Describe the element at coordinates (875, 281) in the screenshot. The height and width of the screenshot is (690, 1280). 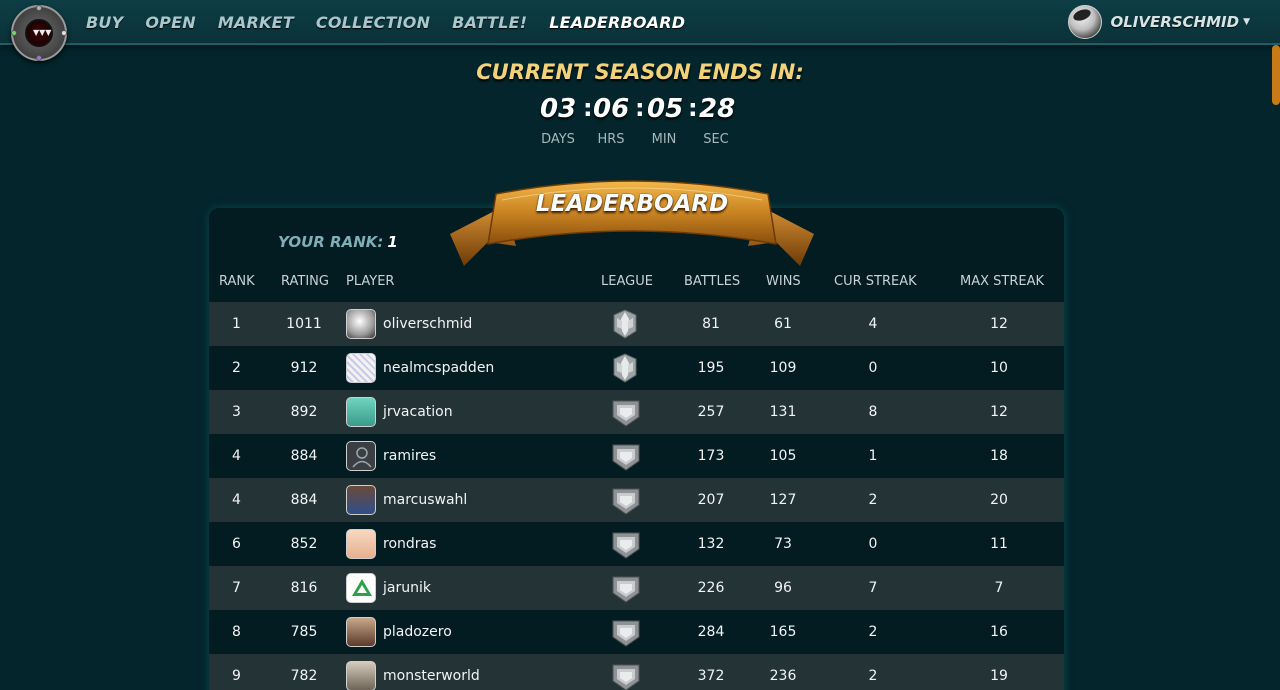
I see `header-cur-streak: CUR STREAK` at that location.